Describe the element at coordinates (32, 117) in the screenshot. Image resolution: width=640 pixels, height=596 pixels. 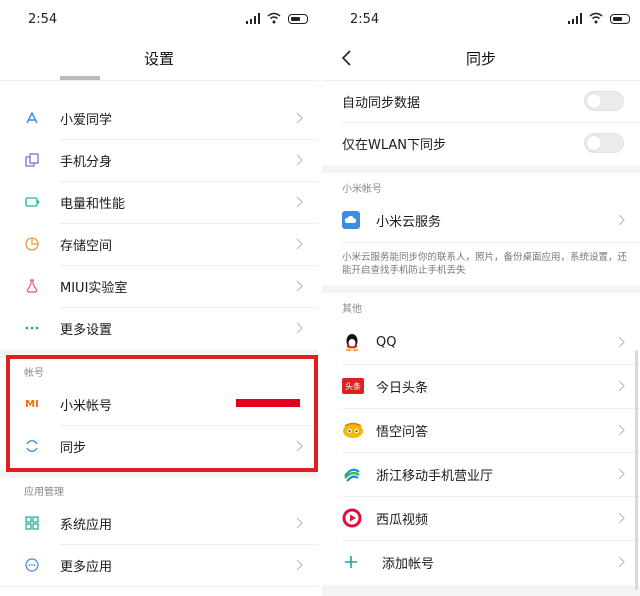
I see `xiaoai-icon` at that location.